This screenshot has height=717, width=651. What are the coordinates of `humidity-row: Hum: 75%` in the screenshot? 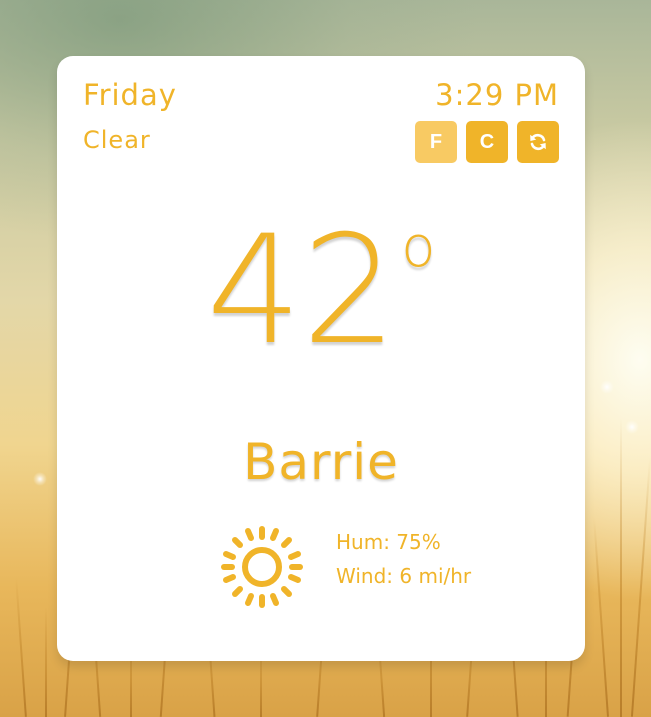 It's located at (388, 542).